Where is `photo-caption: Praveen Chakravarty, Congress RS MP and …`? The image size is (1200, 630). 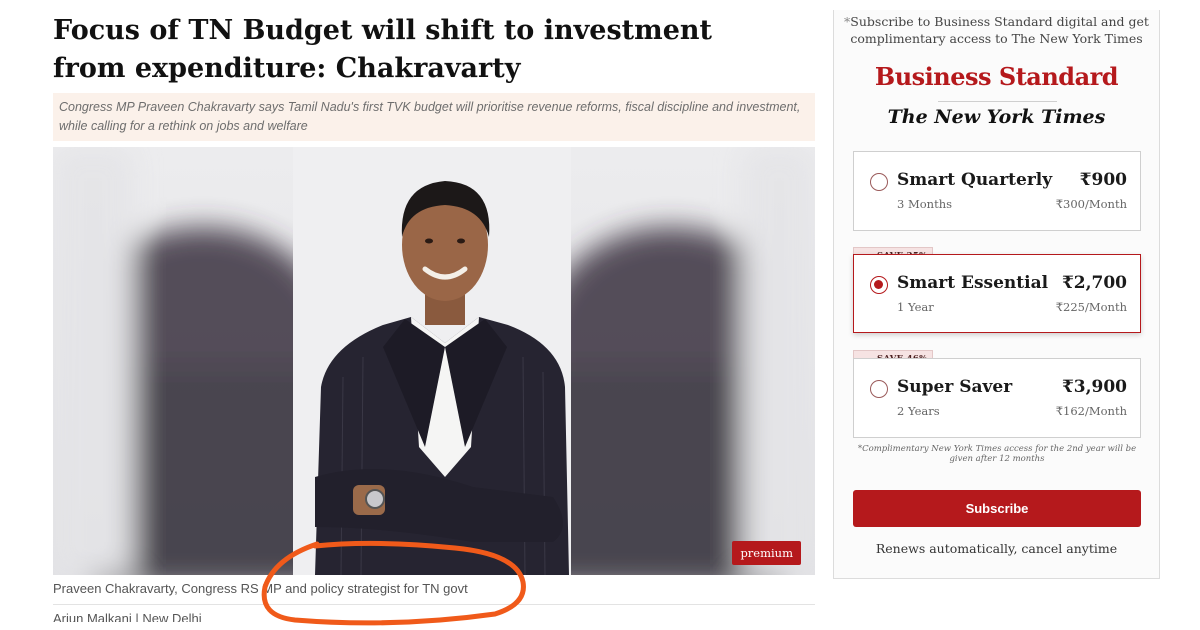
photo-caption: Praveen Chakravarty, Congress RS MP and … is located at coordinates (434, 593).